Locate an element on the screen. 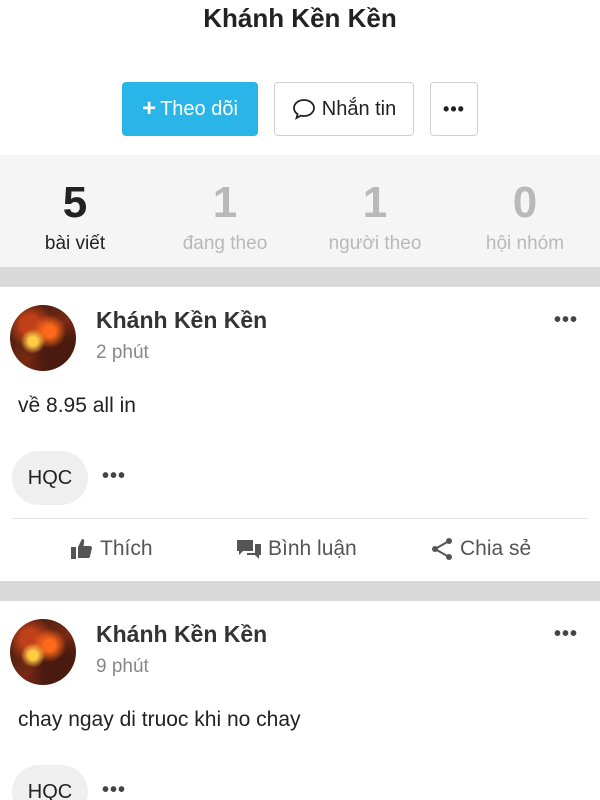 This screenshot has height=800, width=600. speech-bubble-icon is located at coordinates (303, 109).